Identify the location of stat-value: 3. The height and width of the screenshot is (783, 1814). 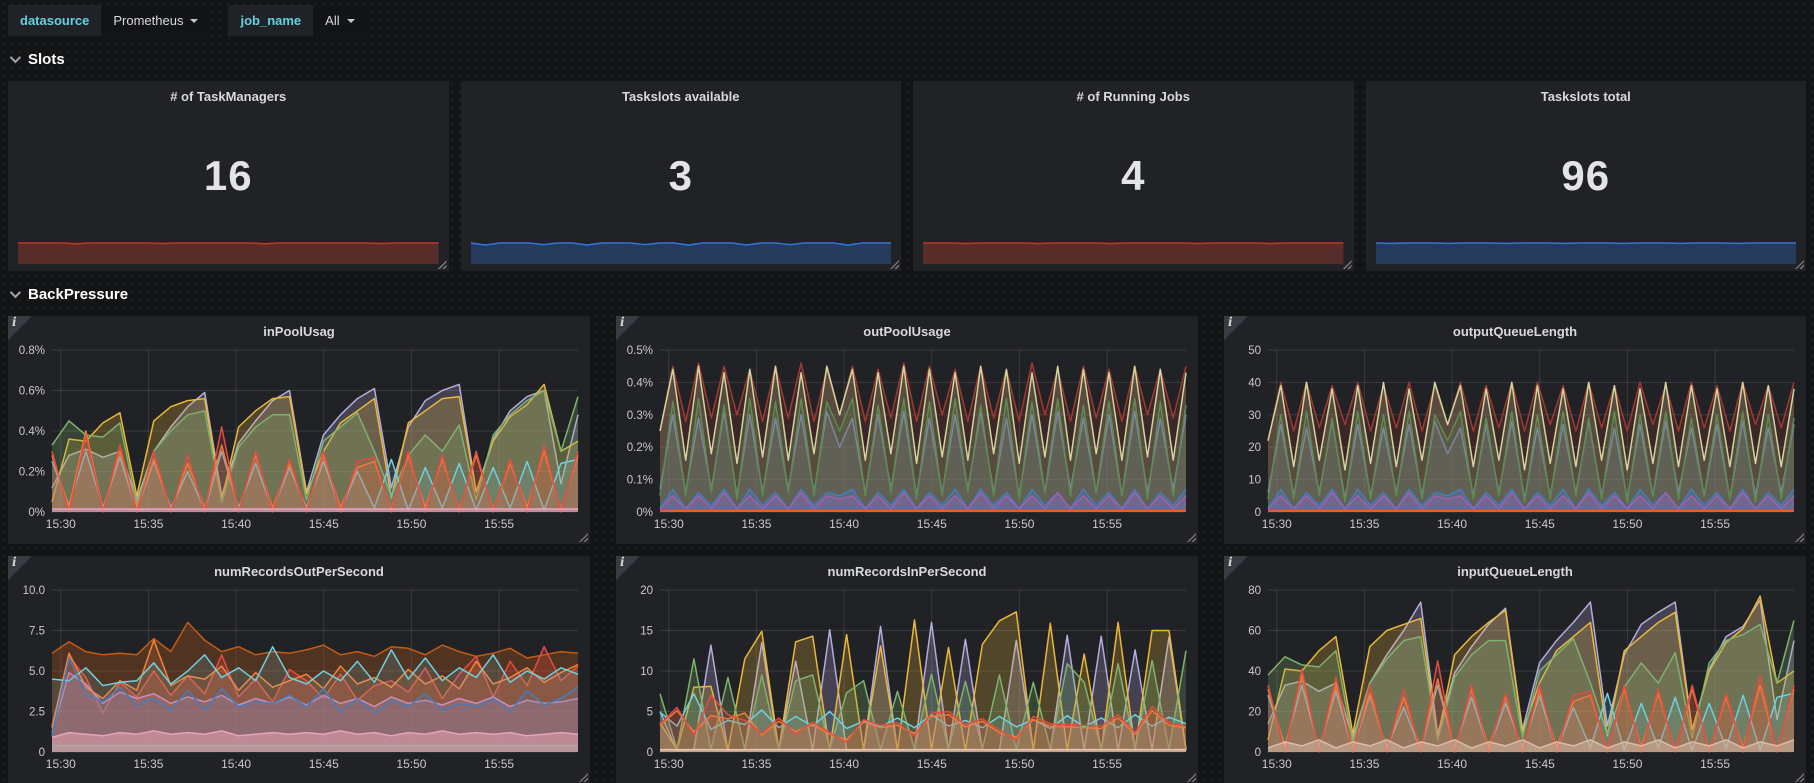
(680, 175).